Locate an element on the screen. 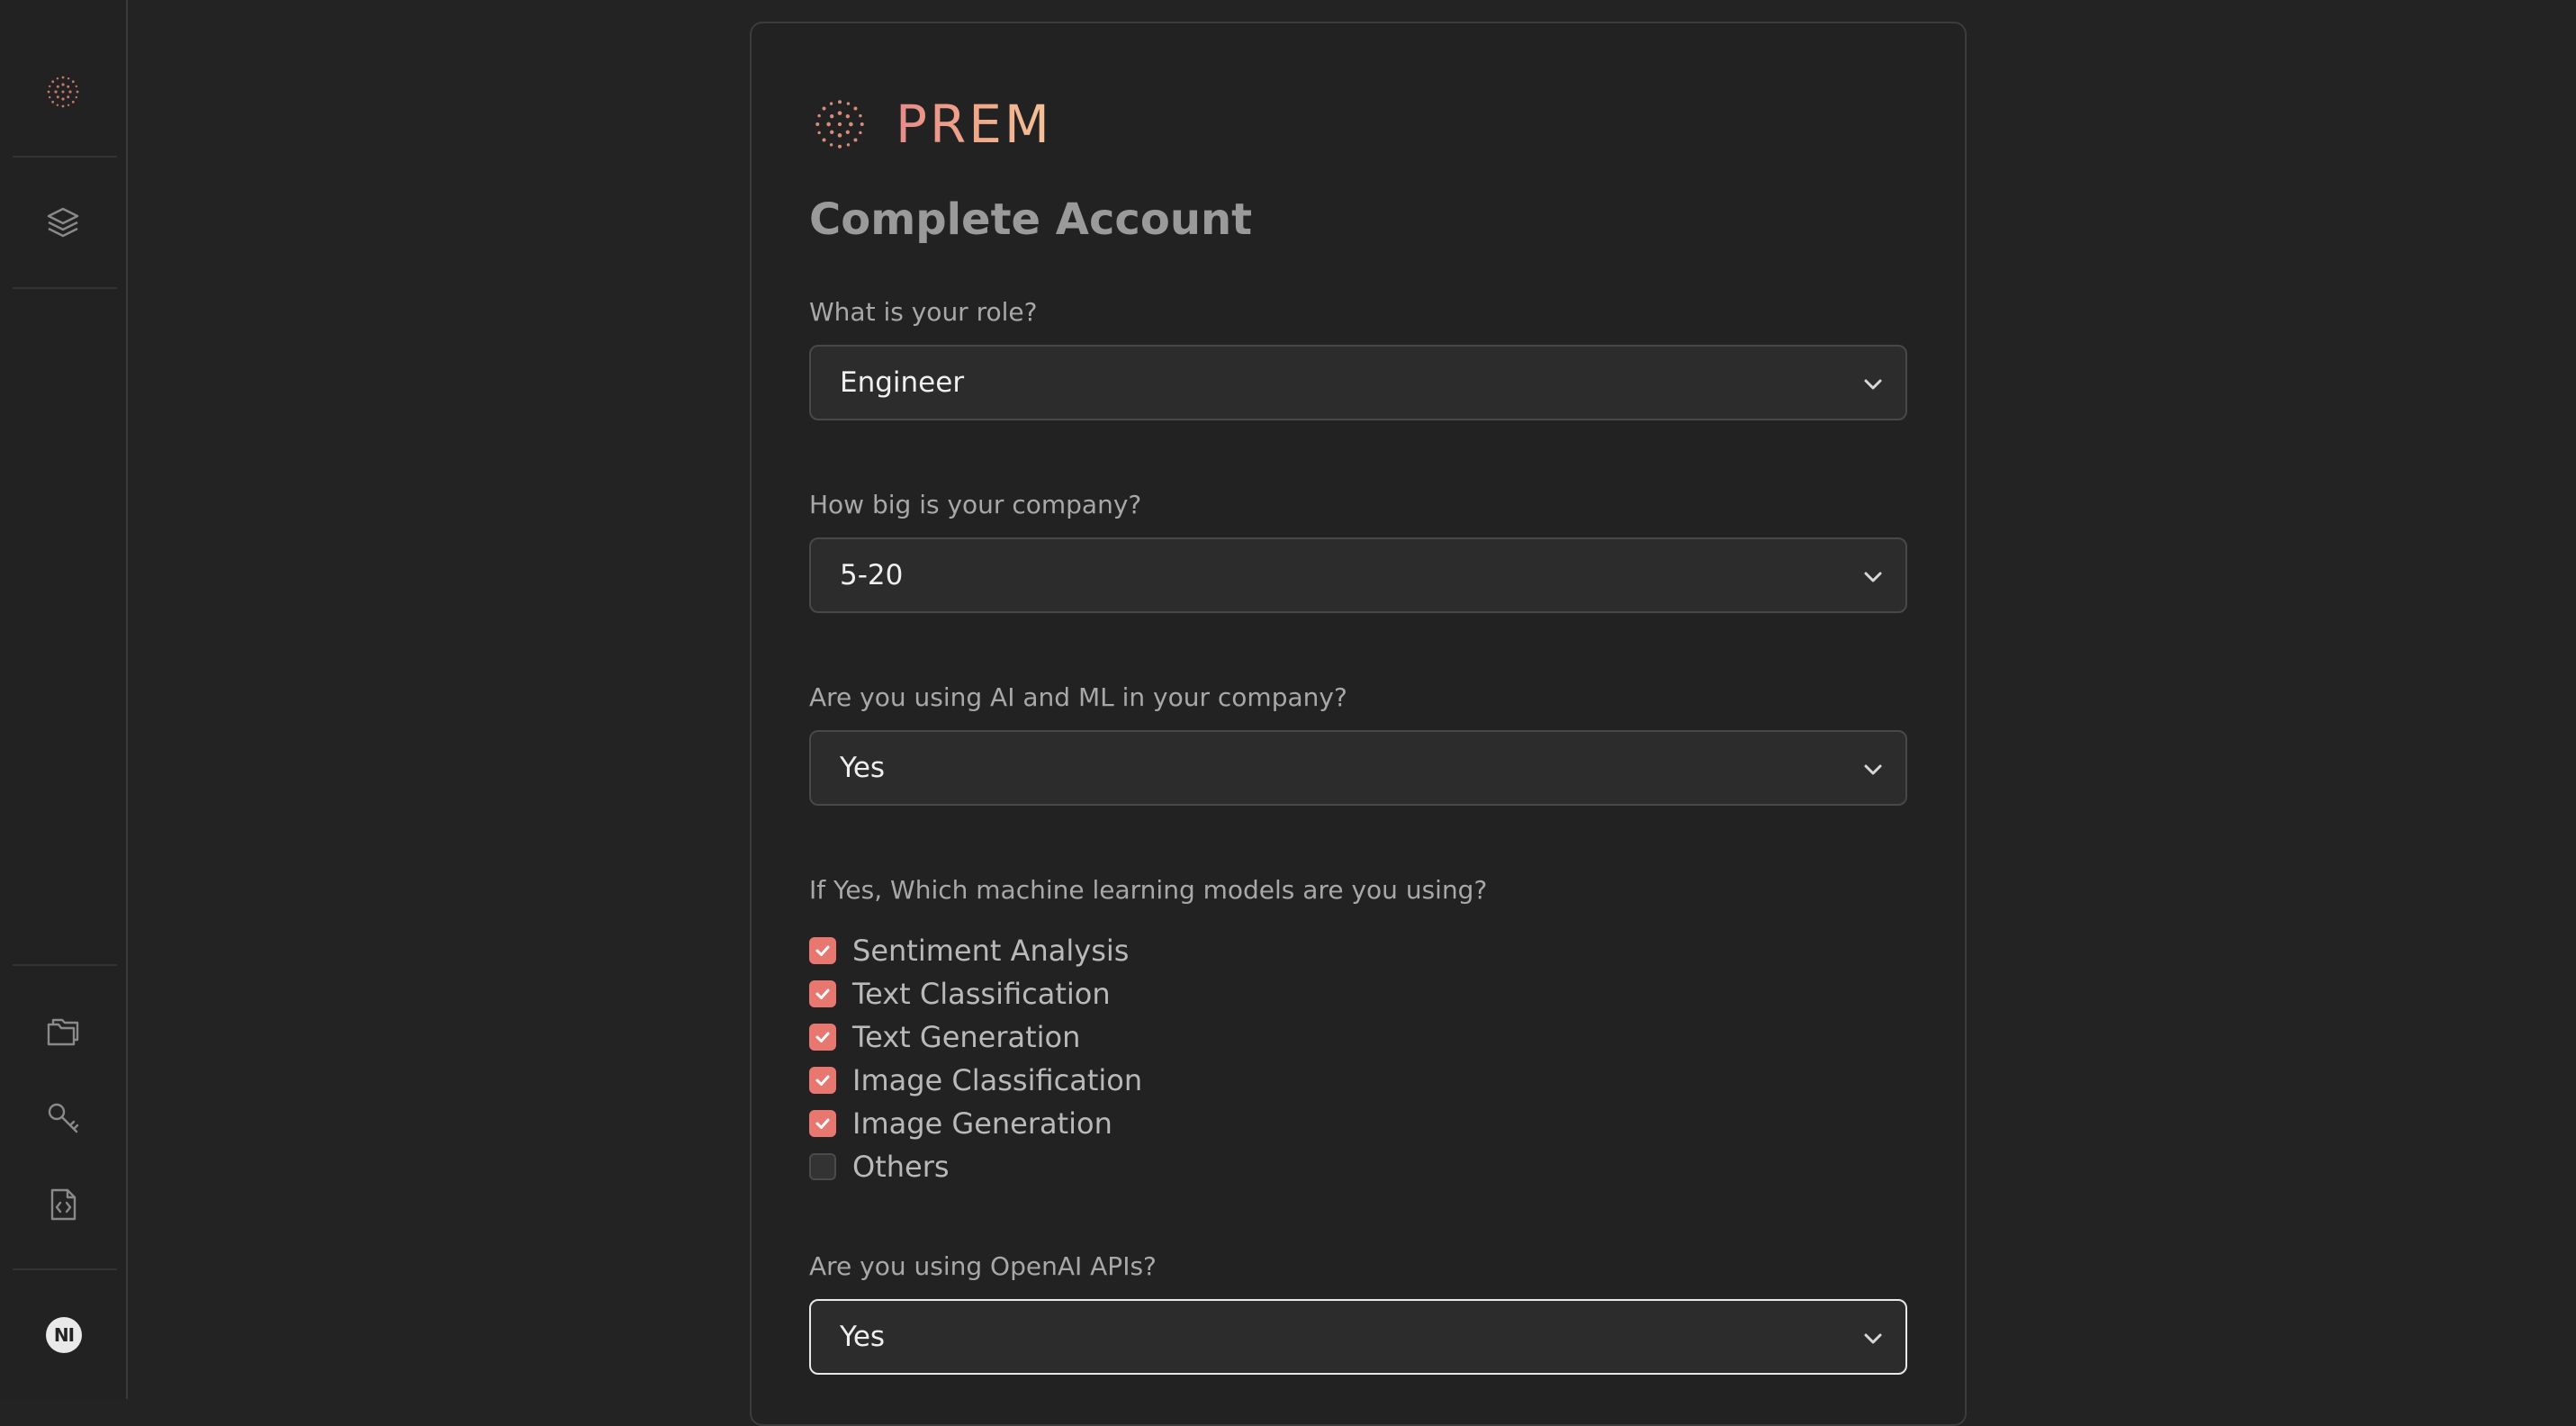 The height and width of the screenshot is (1426, 2576). using-ai-label: Are you using AI and ML in your company? is located at coordinates (1078, 697).